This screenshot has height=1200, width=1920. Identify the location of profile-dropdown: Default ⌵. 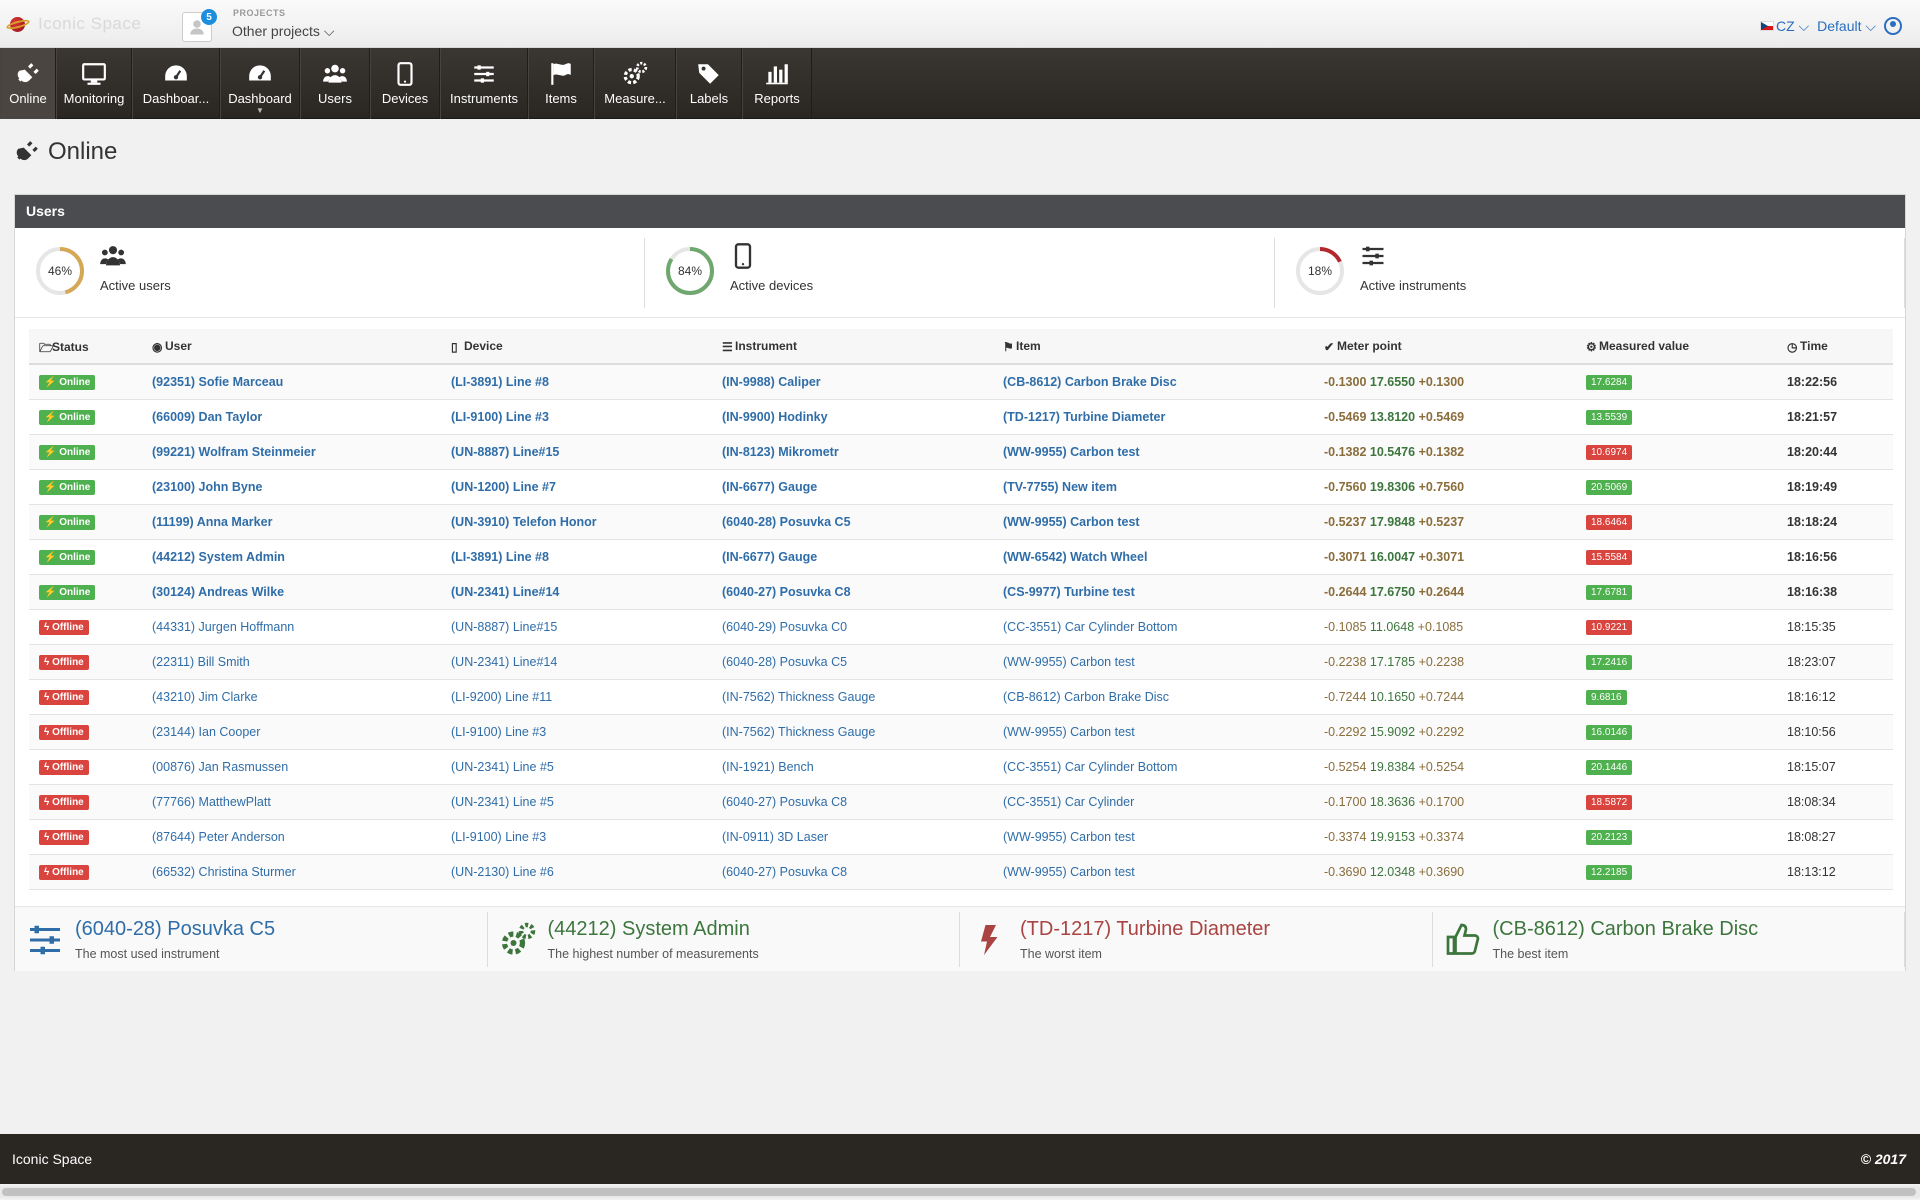
(1846, 26).